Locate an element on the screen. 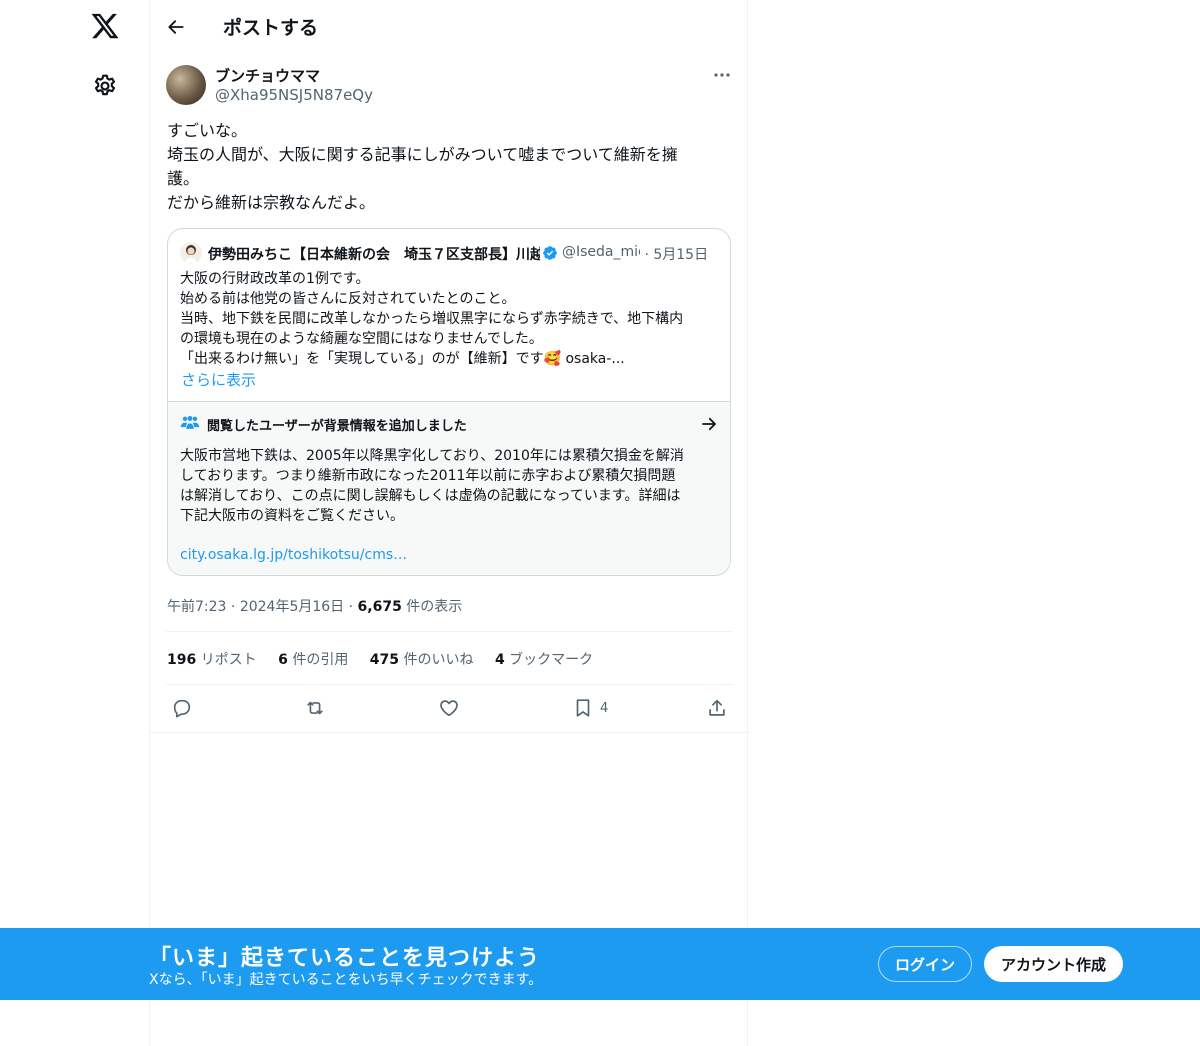  reply-icon is located at coordinates (182, 708).